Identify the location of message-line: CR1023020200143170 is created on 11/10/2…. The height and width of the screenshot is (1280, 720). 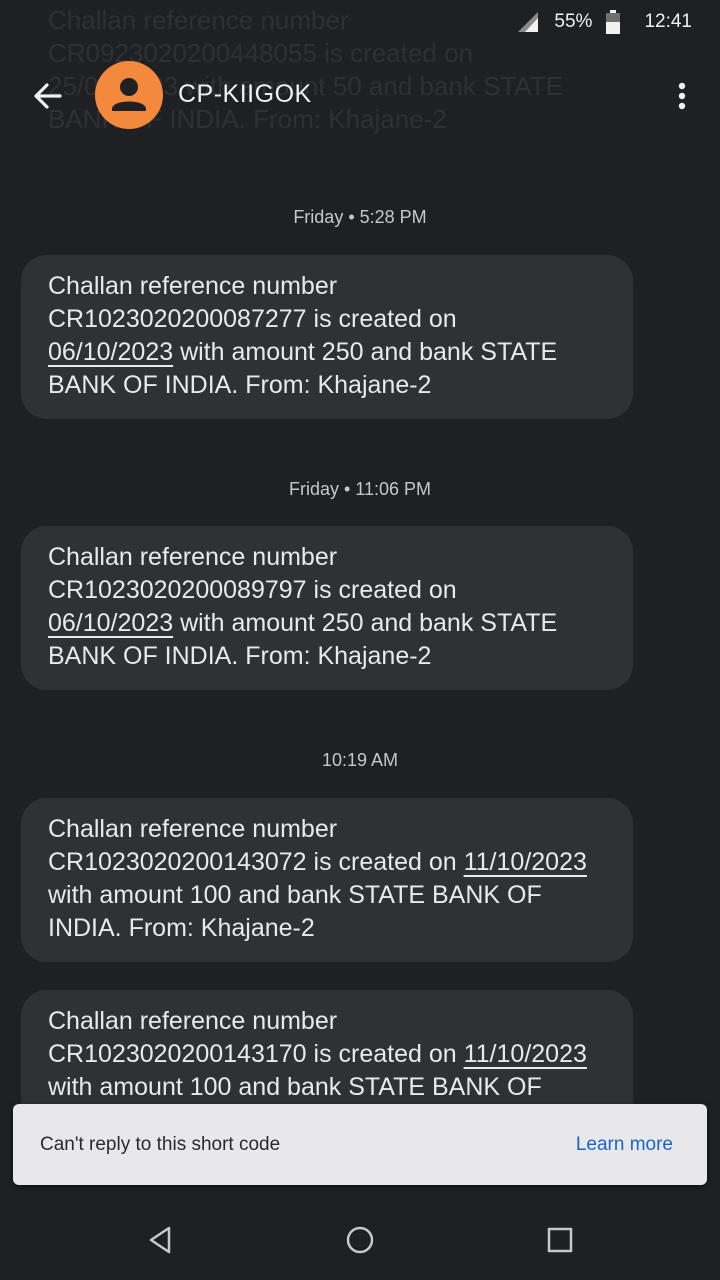
(328, 1054).